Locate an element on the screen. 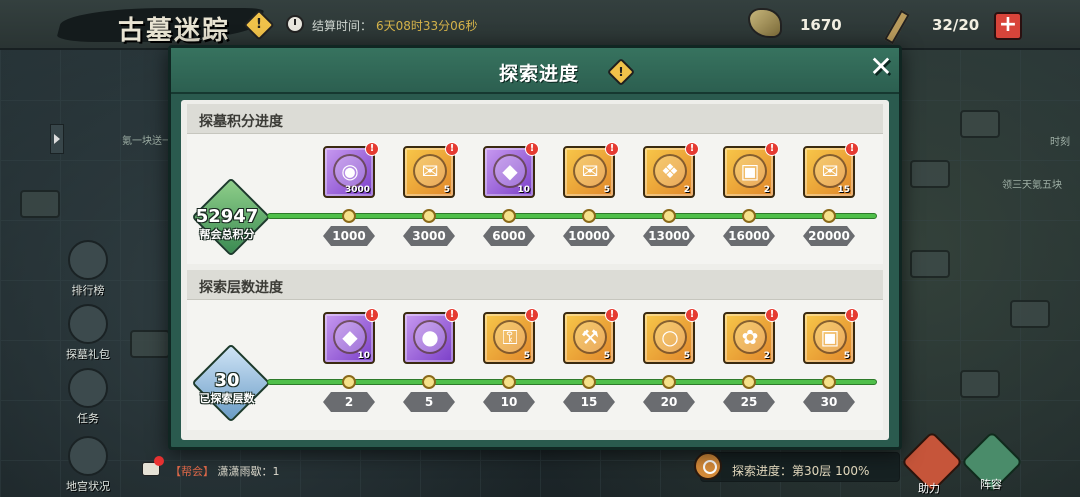 The width and height of the screenshot is (1080, 497). total-score-label: 帮会总积分 is located at coordinates (227, 234).